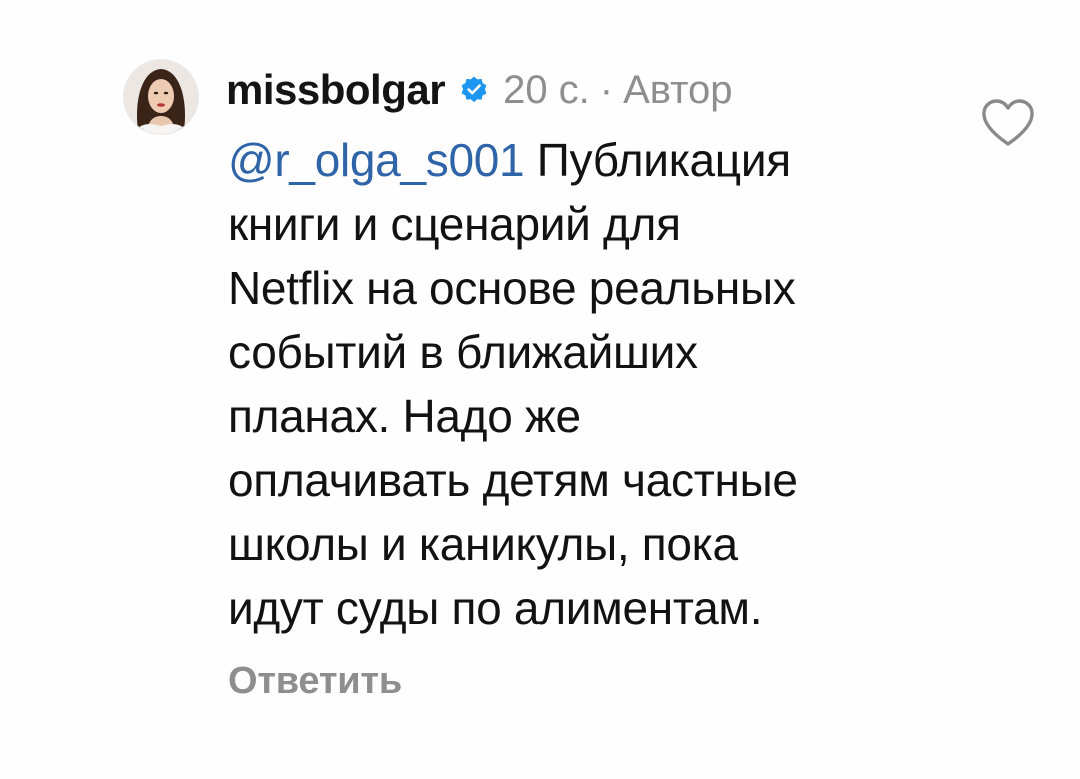  I want to click on avatar-photo, so click(161, 97).